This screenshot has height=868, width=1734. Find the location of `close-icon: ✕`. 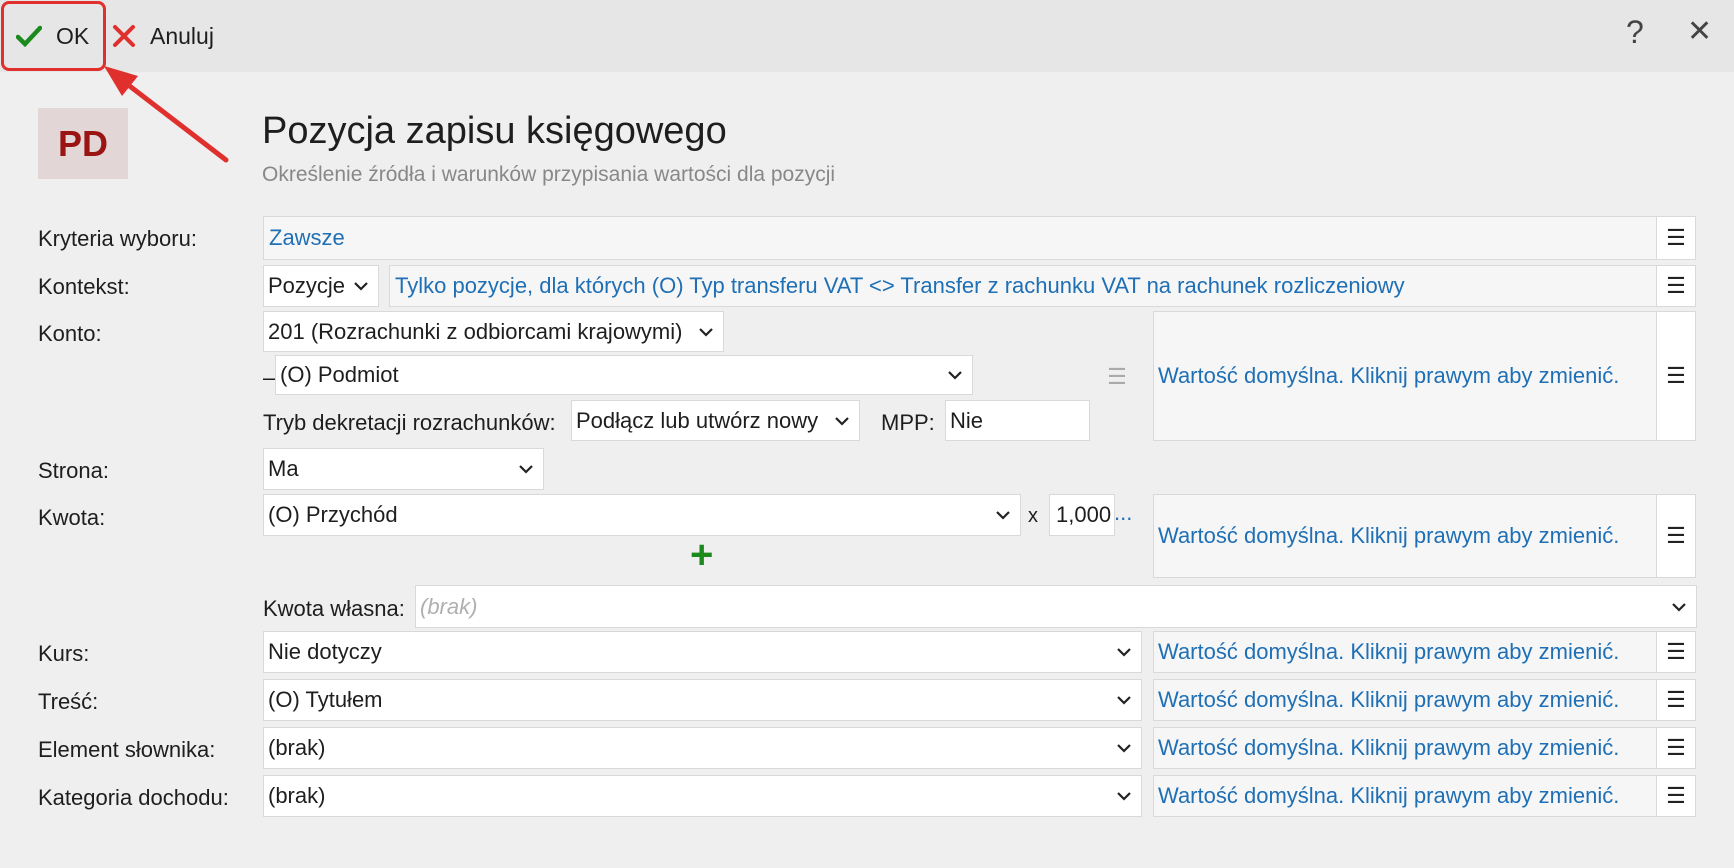

close-icon: ✕ is located at coordinates (1699, 31).